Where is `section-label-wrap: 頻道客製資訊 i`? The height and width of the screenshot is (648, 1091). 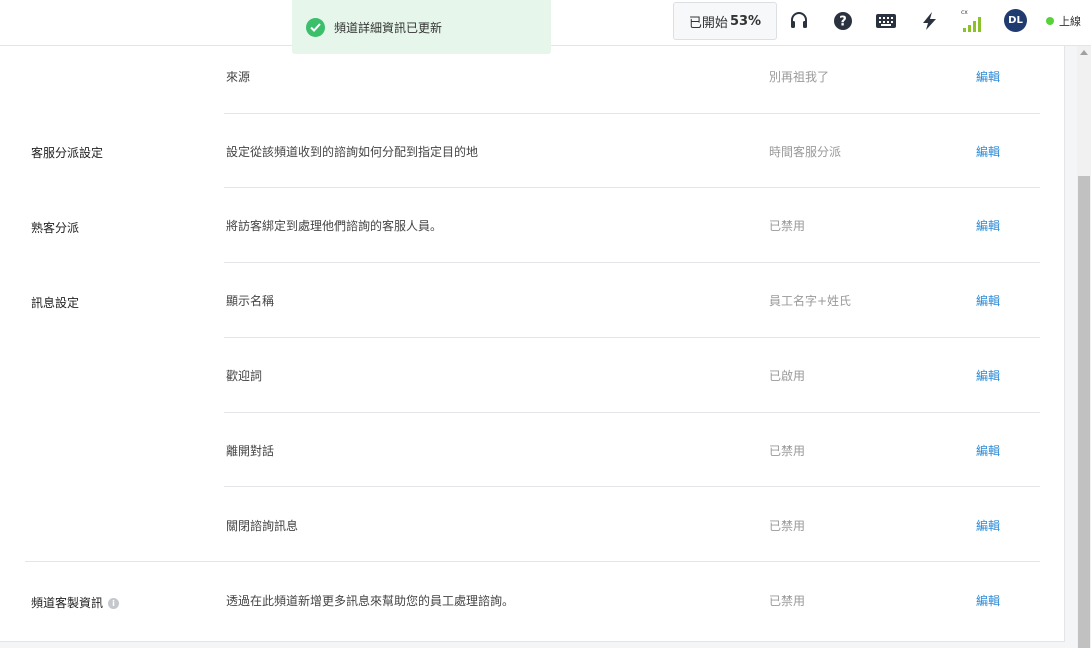 section-label-wrap: 頻道客製資訊 i is located at coordinates (75, 602).